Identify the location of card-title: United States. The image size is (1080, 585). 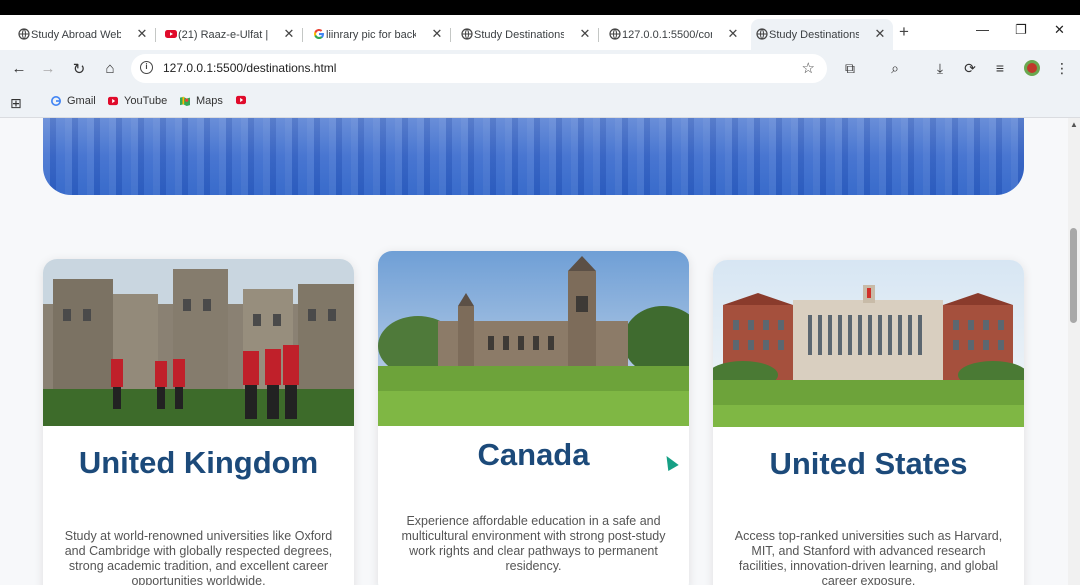
(868, 463).